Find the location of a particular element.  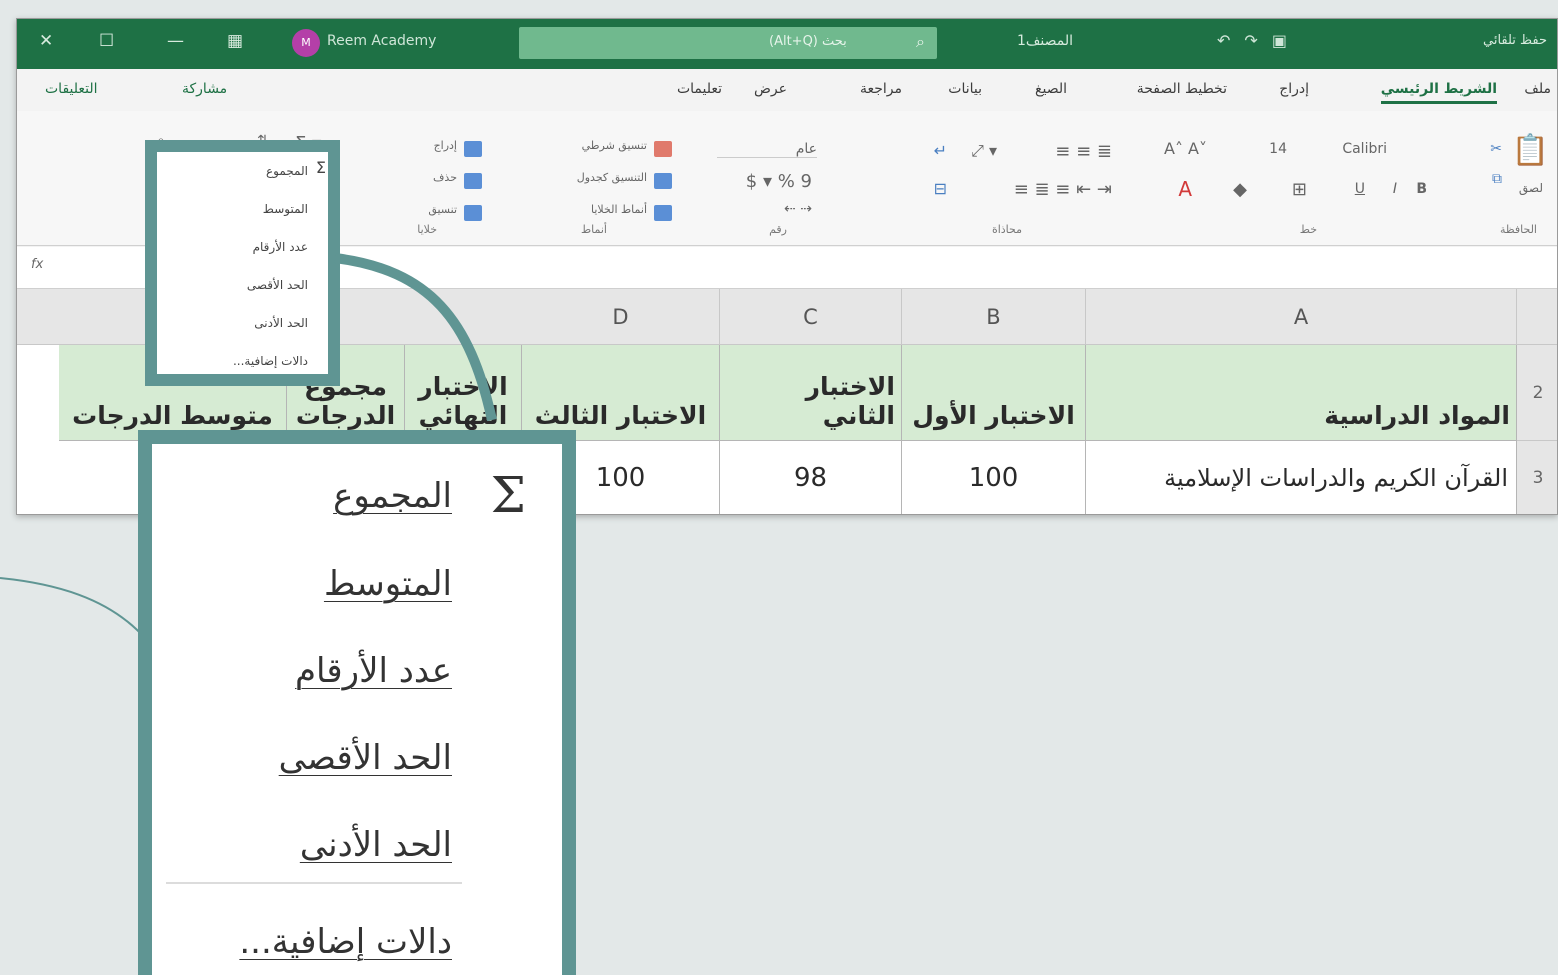

align-top-icons: ≡ ≡ ≣ is located at coordinates (1083, 151).